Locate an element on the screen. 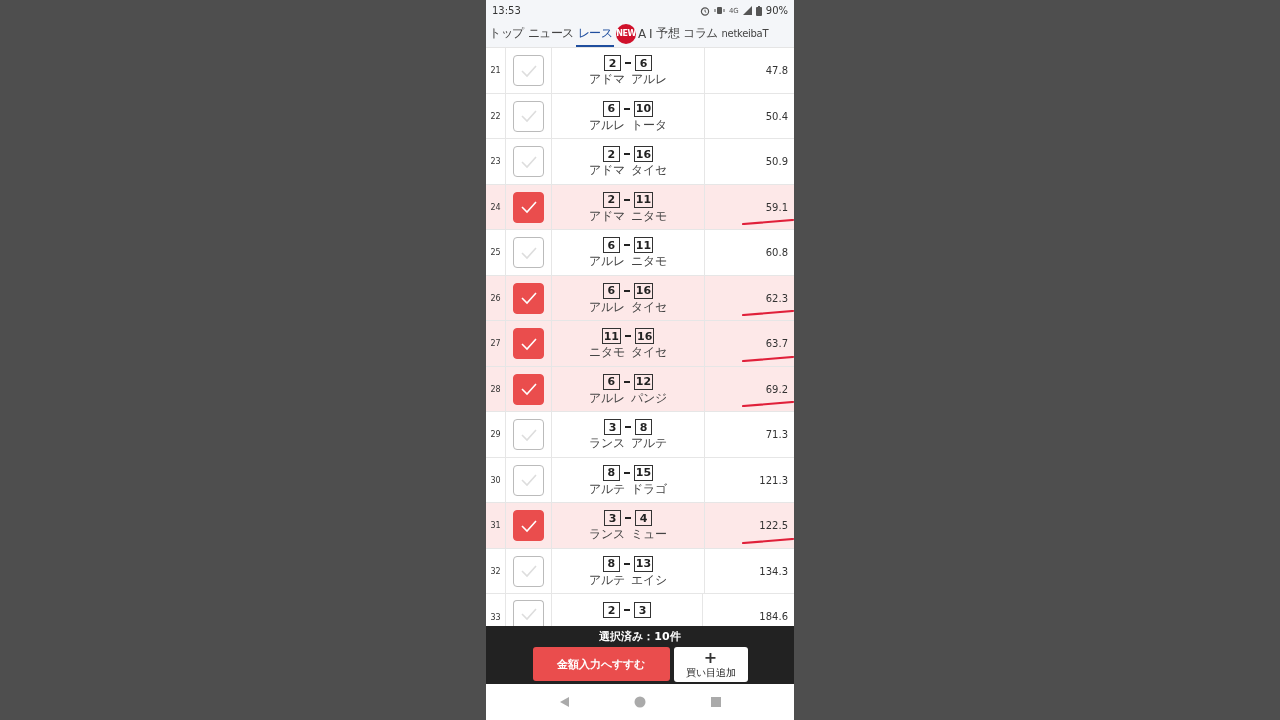 The height and width of the screenshot is (720, 1280). clock-time: 13:53 is located at coordinates (506, 11).